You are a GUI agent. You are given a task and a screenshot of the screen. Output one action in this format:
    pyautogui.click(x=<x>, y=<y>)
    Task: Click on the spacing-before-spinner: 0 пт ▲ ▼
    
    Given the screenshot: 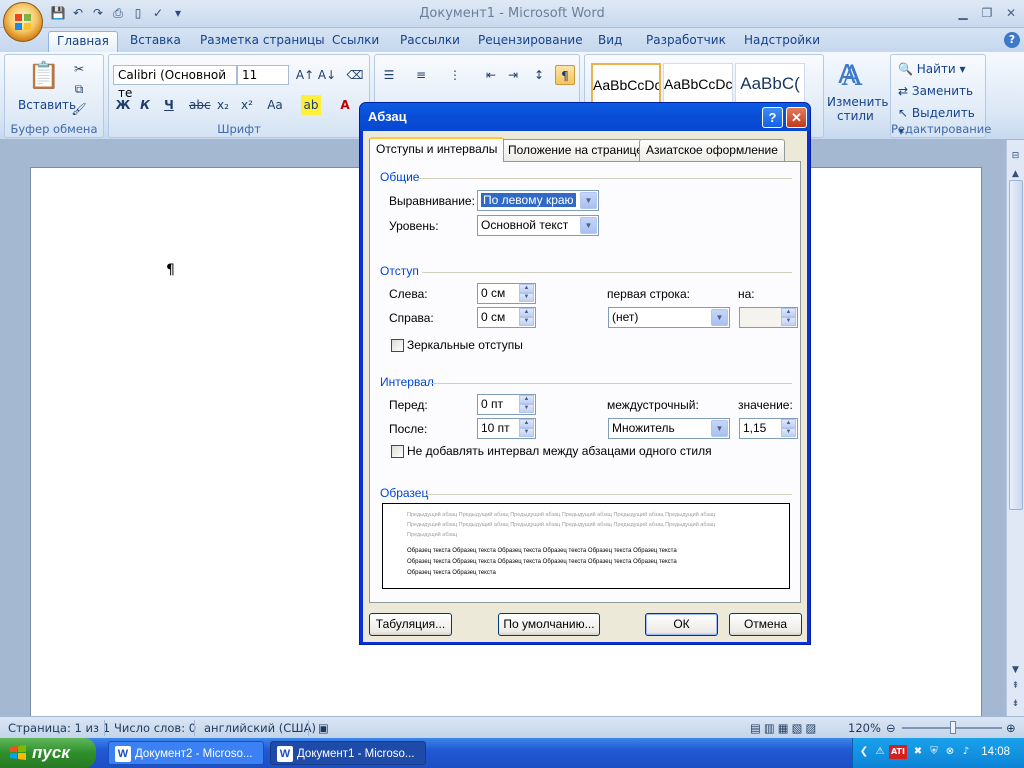 What is the action you would take?
    pyautogui.click(x=506, y=404)
    